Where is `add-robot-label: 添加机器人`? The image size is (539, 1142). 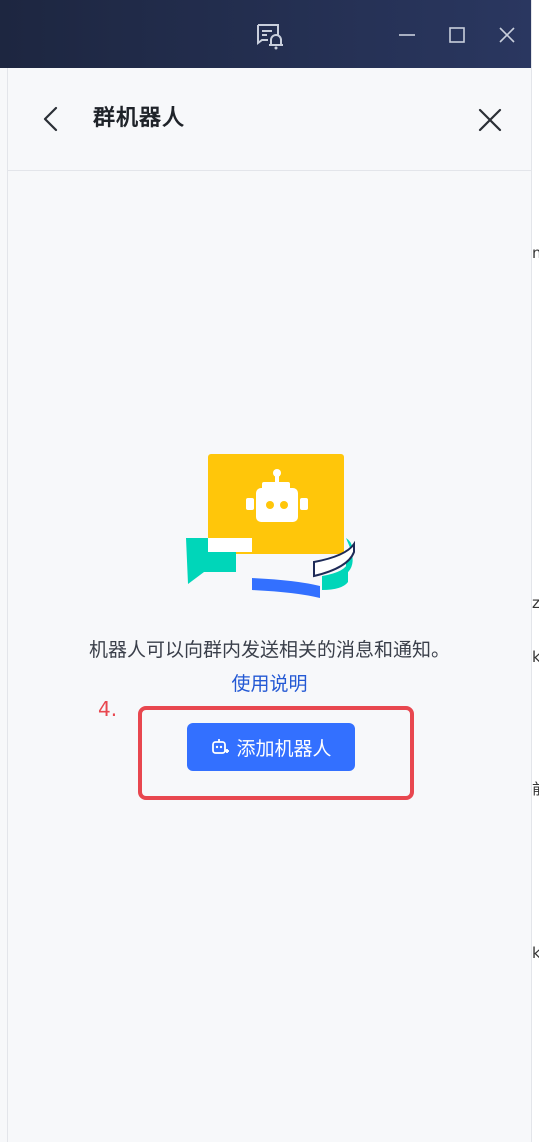
add-robot-label: 添加机器人 is located at coordinates (284, 748).